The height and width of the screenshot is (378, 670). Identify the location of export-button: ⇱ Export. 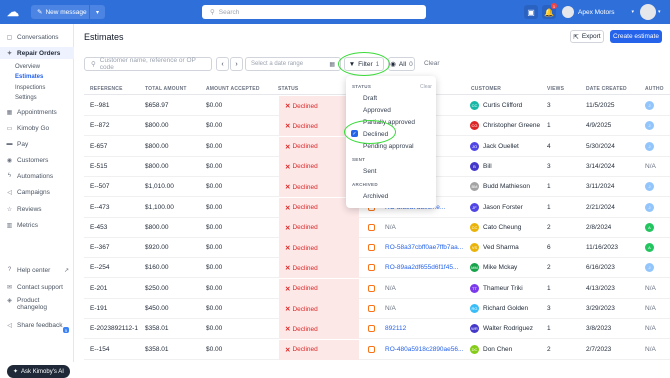
(587, 36).